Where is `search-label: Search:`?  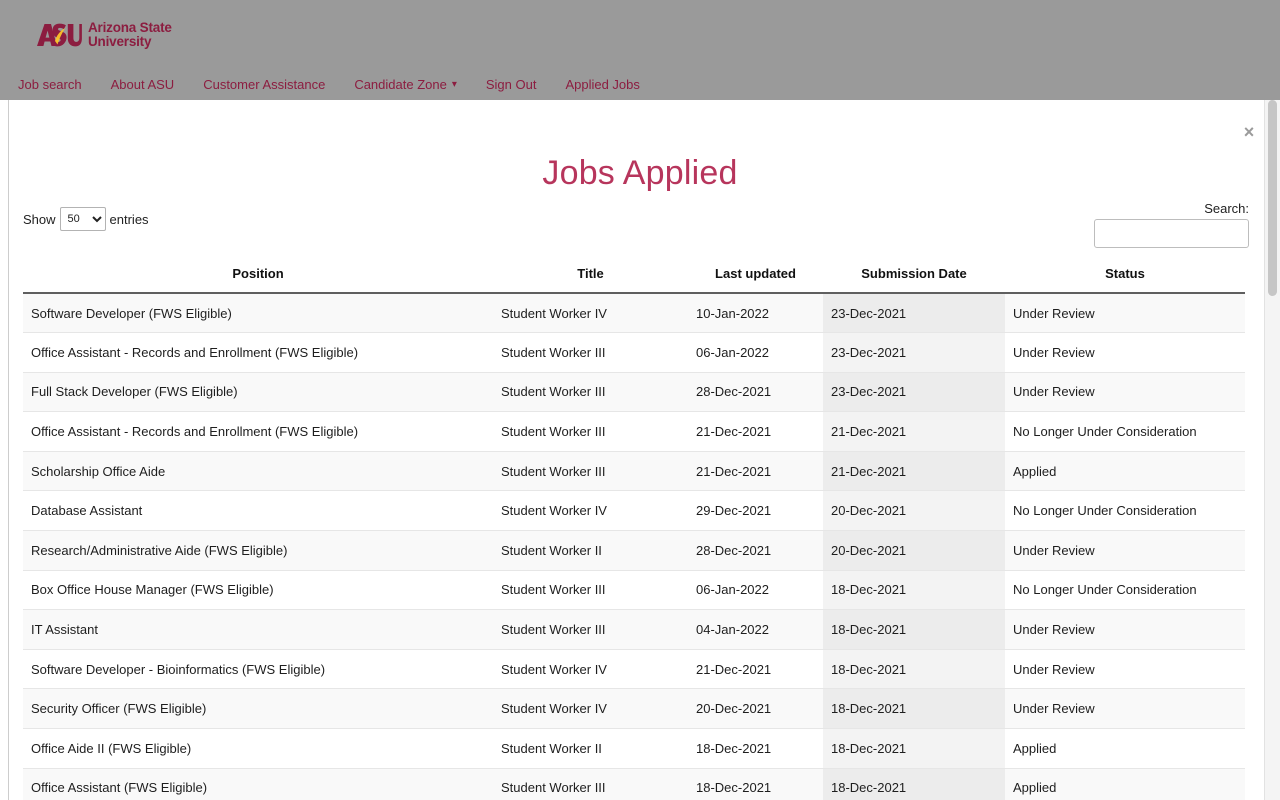 search-label: Search: is located at coordinates (1226, 208).